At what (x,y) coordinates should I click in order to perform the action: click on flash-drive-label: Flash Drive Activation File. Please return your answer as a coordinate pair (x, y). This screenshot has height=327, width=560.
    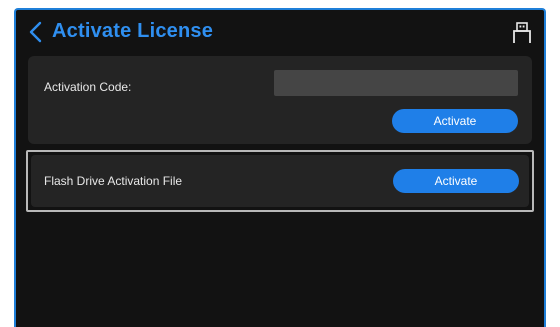
    Looking at the image, I should click on (113, 181).